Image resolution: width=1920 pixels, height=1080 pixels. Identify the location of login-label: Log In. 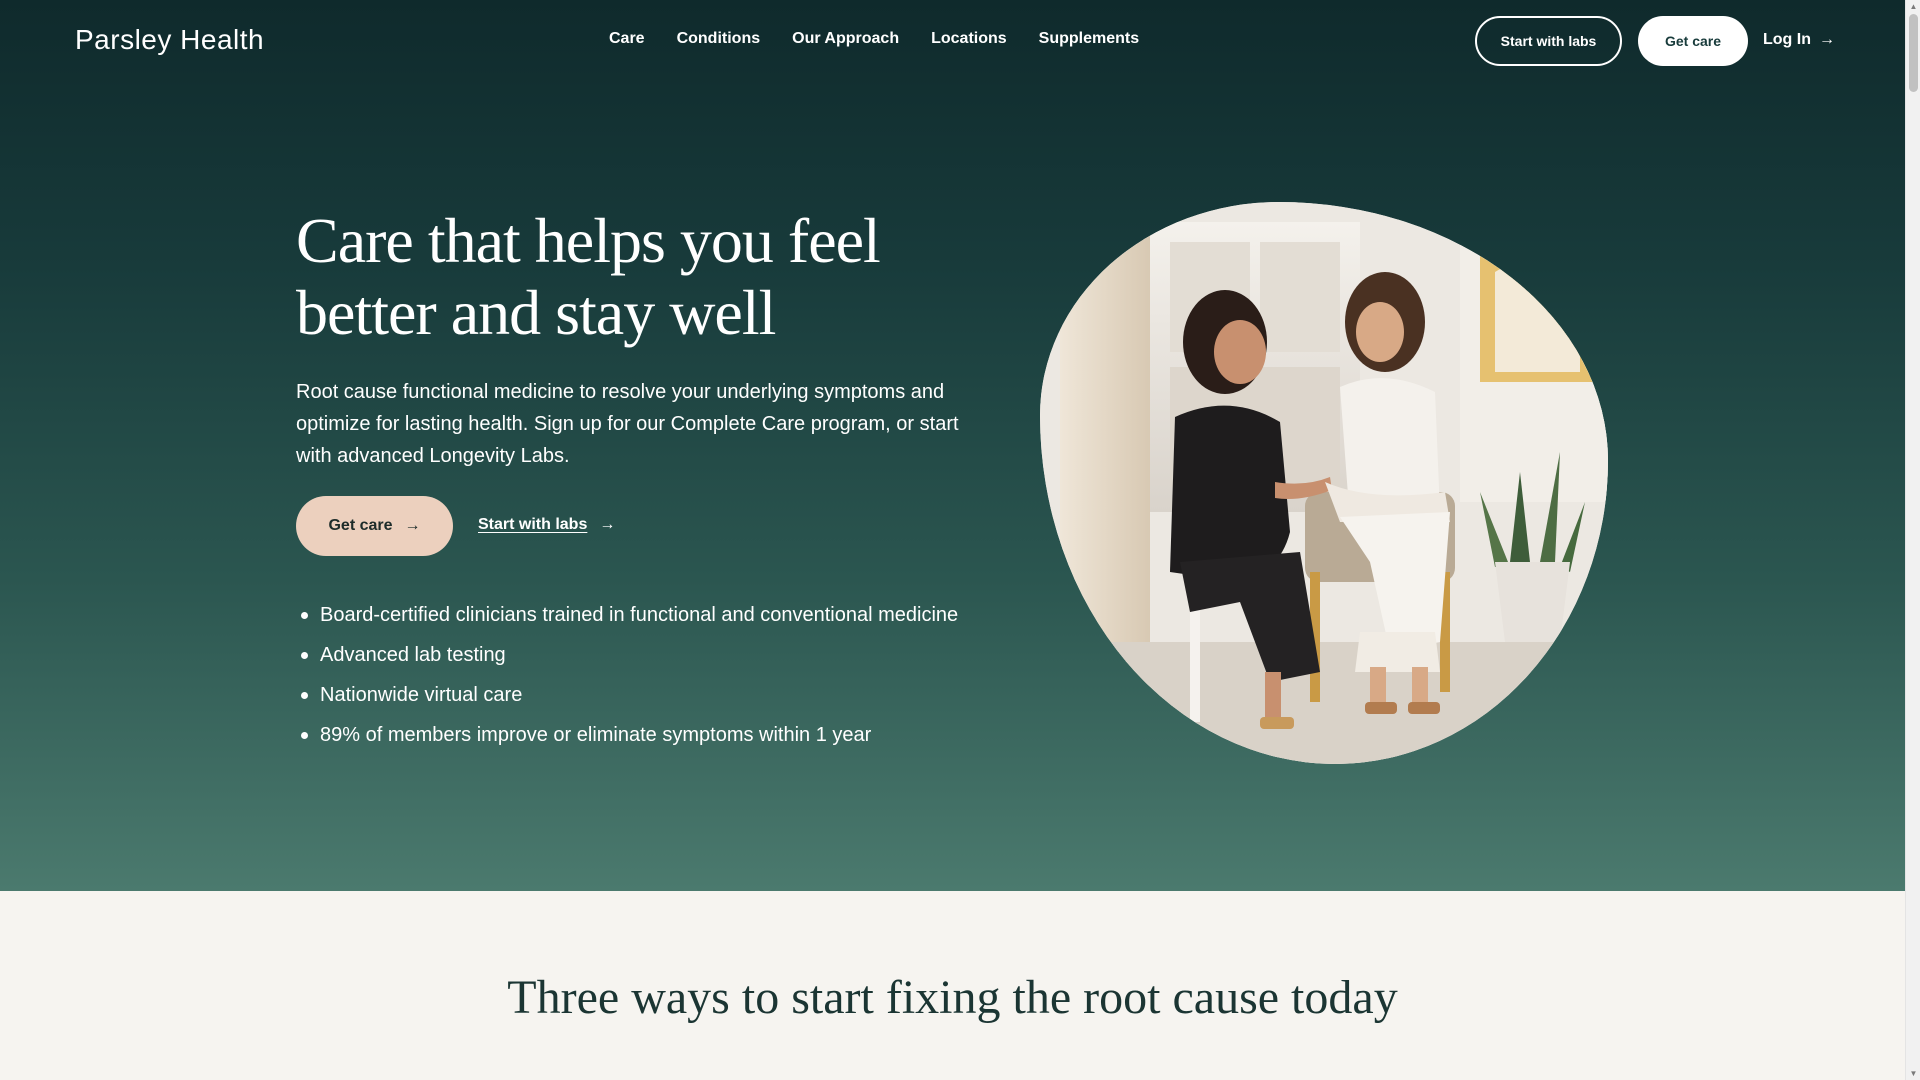
(1787, 39).